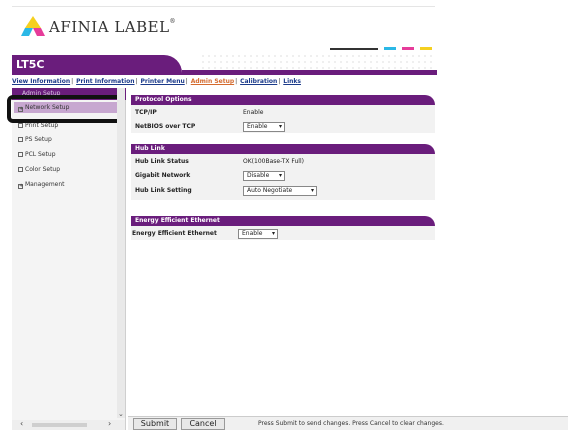  I want to click on nav-printer-menu: Printer Menu, so click(163, 81).